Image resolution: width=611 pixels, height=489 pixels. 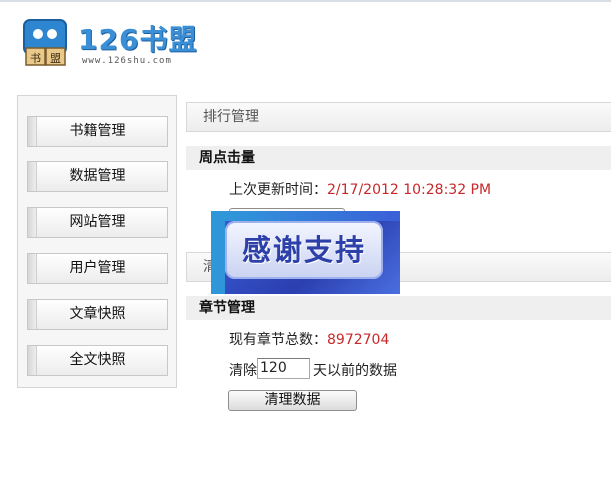 What do you see at coordinates (292, 400) in the screenshot?
I see `clear-data-button: 清理数据` at bounding box center [292, 400].